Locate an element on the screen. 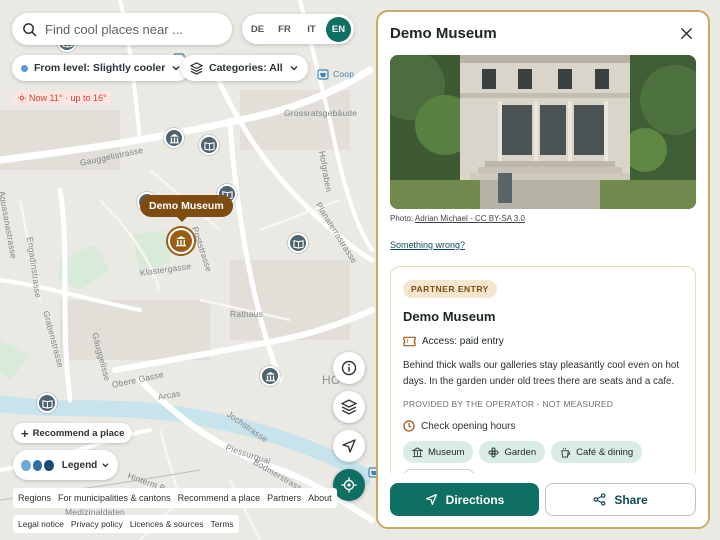  share-button: Share is located at coordinates (620, 499).